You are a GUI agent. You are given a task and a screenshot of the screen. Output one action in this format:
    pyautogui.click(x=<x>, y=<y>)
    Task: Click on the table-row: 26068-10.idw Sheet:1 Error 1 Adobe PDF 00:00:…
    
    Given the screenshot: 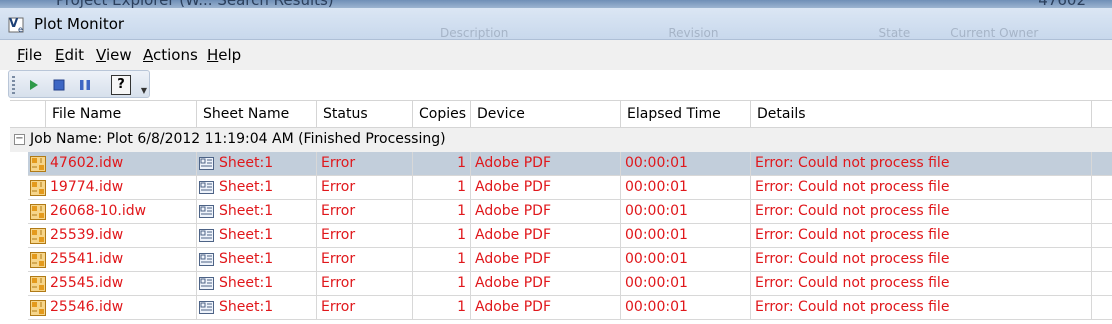 What is the action you would take?
    pyautogui.click(x=570, y=212)
    